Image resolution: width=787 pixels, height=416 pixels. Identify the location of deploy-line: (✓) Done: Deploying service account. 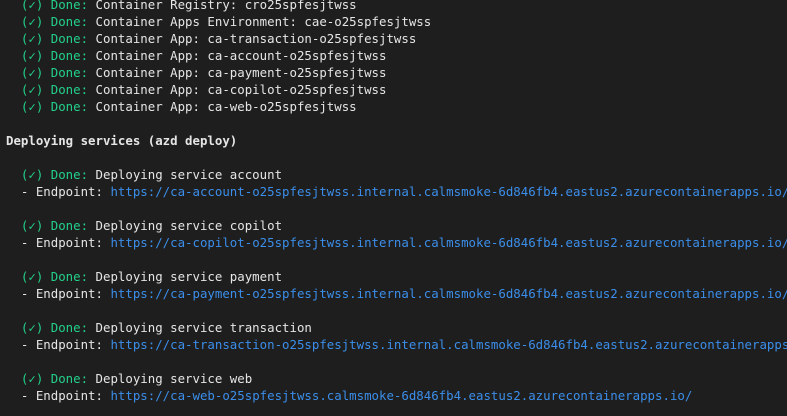
(144, 174).